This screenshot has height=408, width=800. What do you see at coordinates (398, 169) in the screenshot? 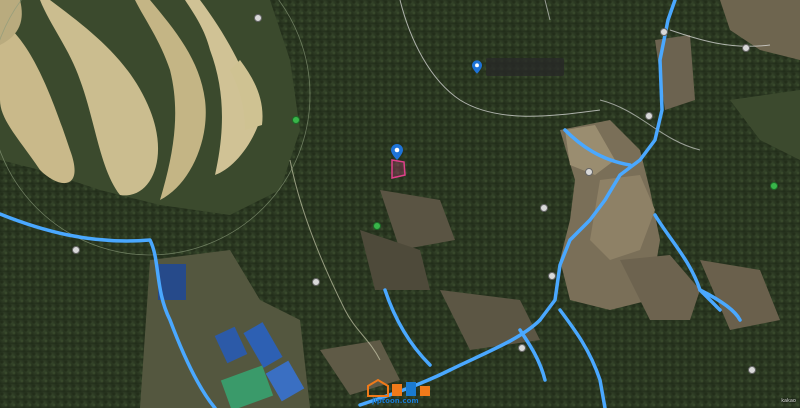
I see `selected-parcel` at bounding box center [398, 169].